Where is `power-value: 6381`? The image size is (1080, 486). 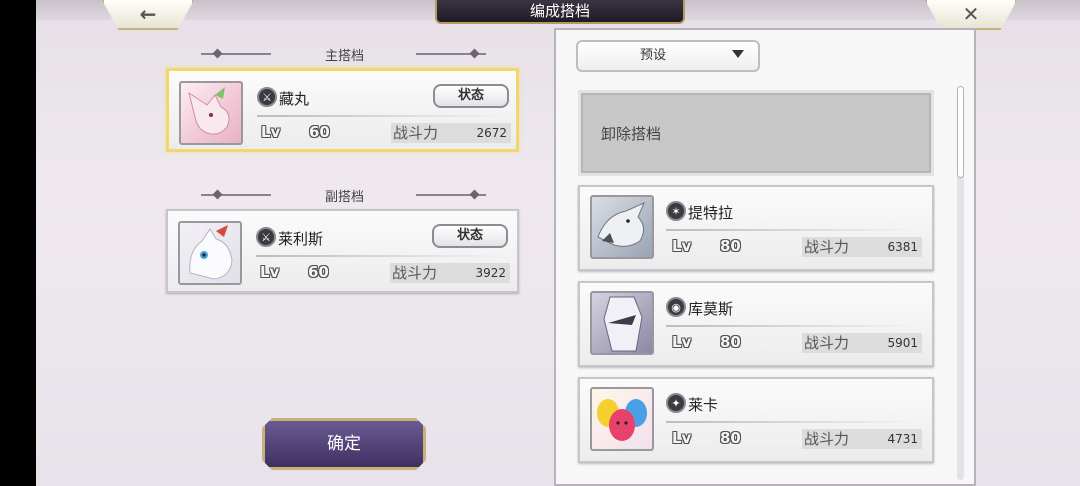
power-value: 6381 is located at coordinates (902, 247).